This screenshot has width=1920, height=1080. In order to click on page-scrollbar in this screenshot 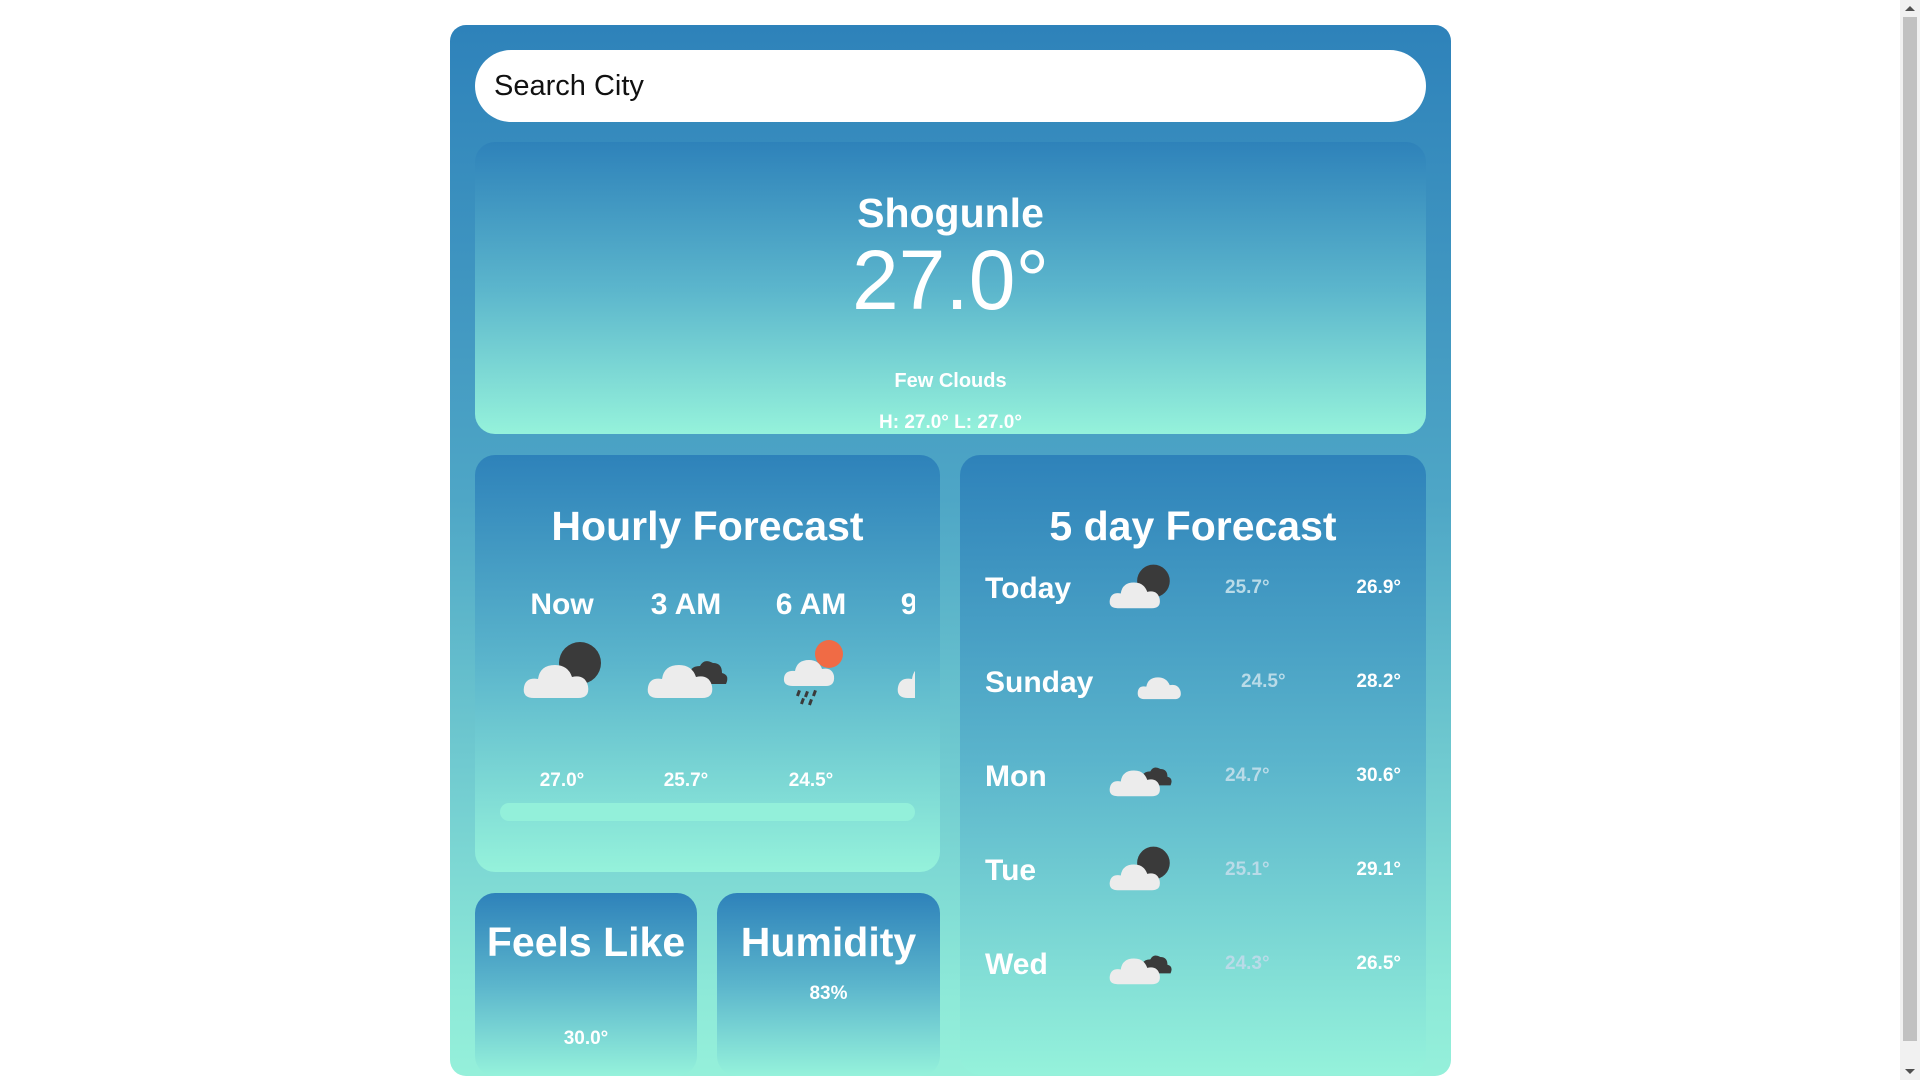, I will do `click(1910, 540)`.